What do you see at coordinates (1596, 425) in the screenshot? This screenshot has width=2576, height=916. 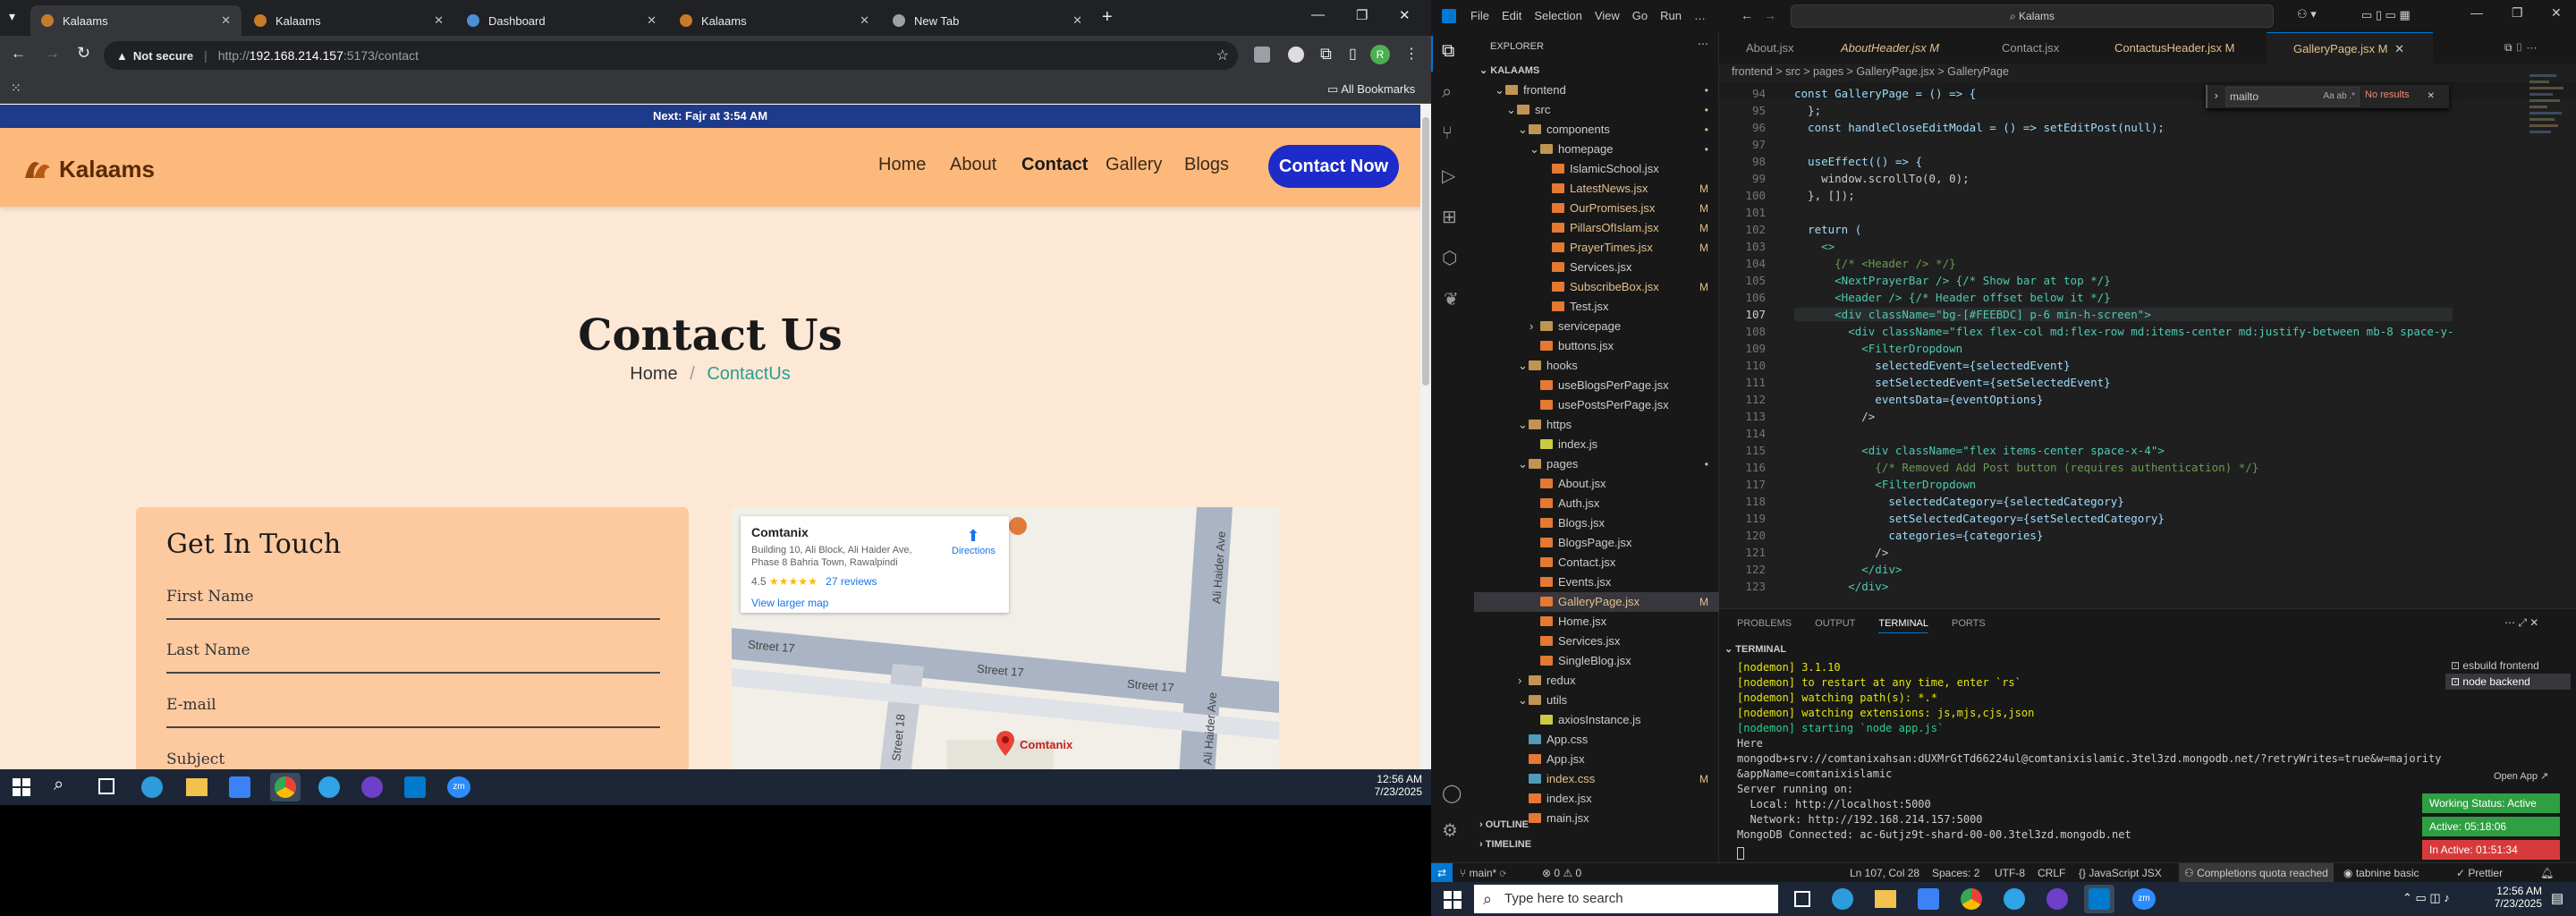 I see `tree-folder: ⌄ https` at bounding box center [1596, 425].